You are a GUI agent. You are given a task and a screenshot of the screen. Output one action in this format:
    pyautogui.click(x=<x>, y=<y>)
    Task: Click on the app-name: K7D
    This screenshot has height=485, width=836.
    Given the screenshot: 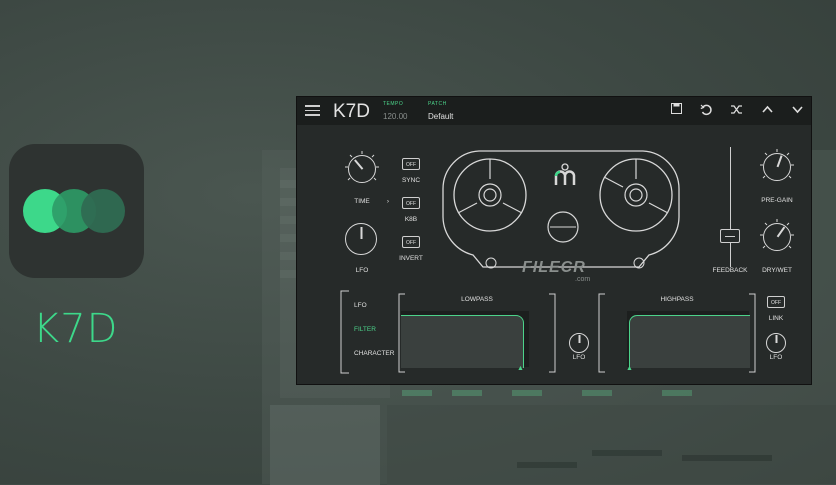 What is the action you would take?
    pyautogui.click(x=76, y=329)
    